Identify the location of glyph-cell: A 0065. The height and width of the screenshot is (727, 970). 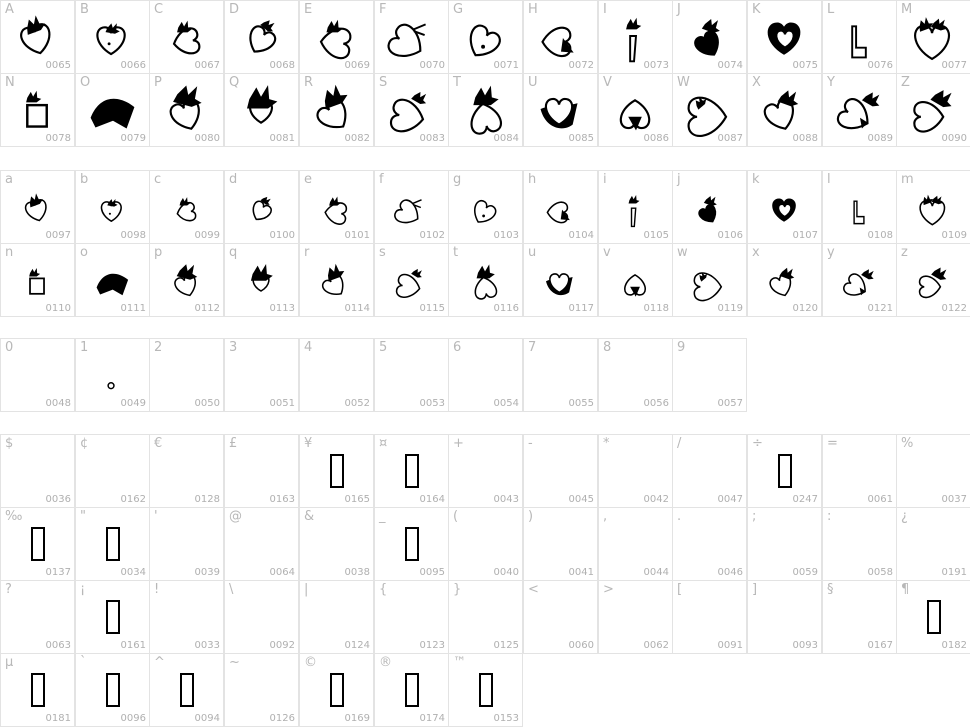
(37, 37).